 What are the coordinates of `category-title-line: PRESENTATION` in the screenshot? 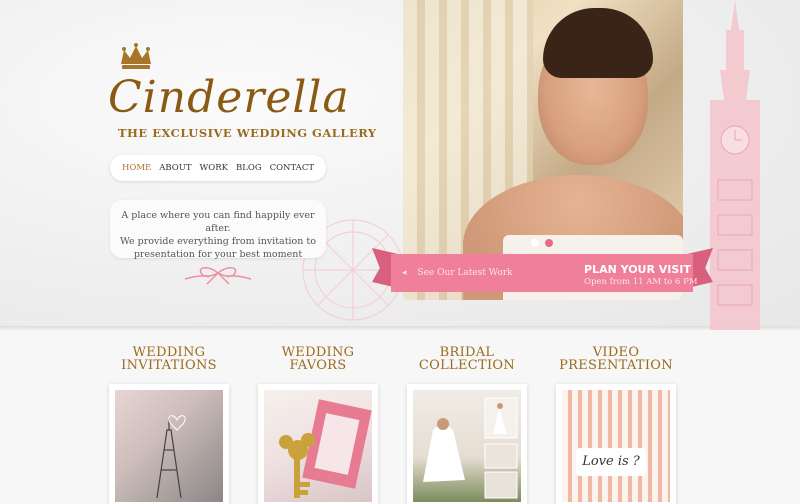 It's located at (616, 365).